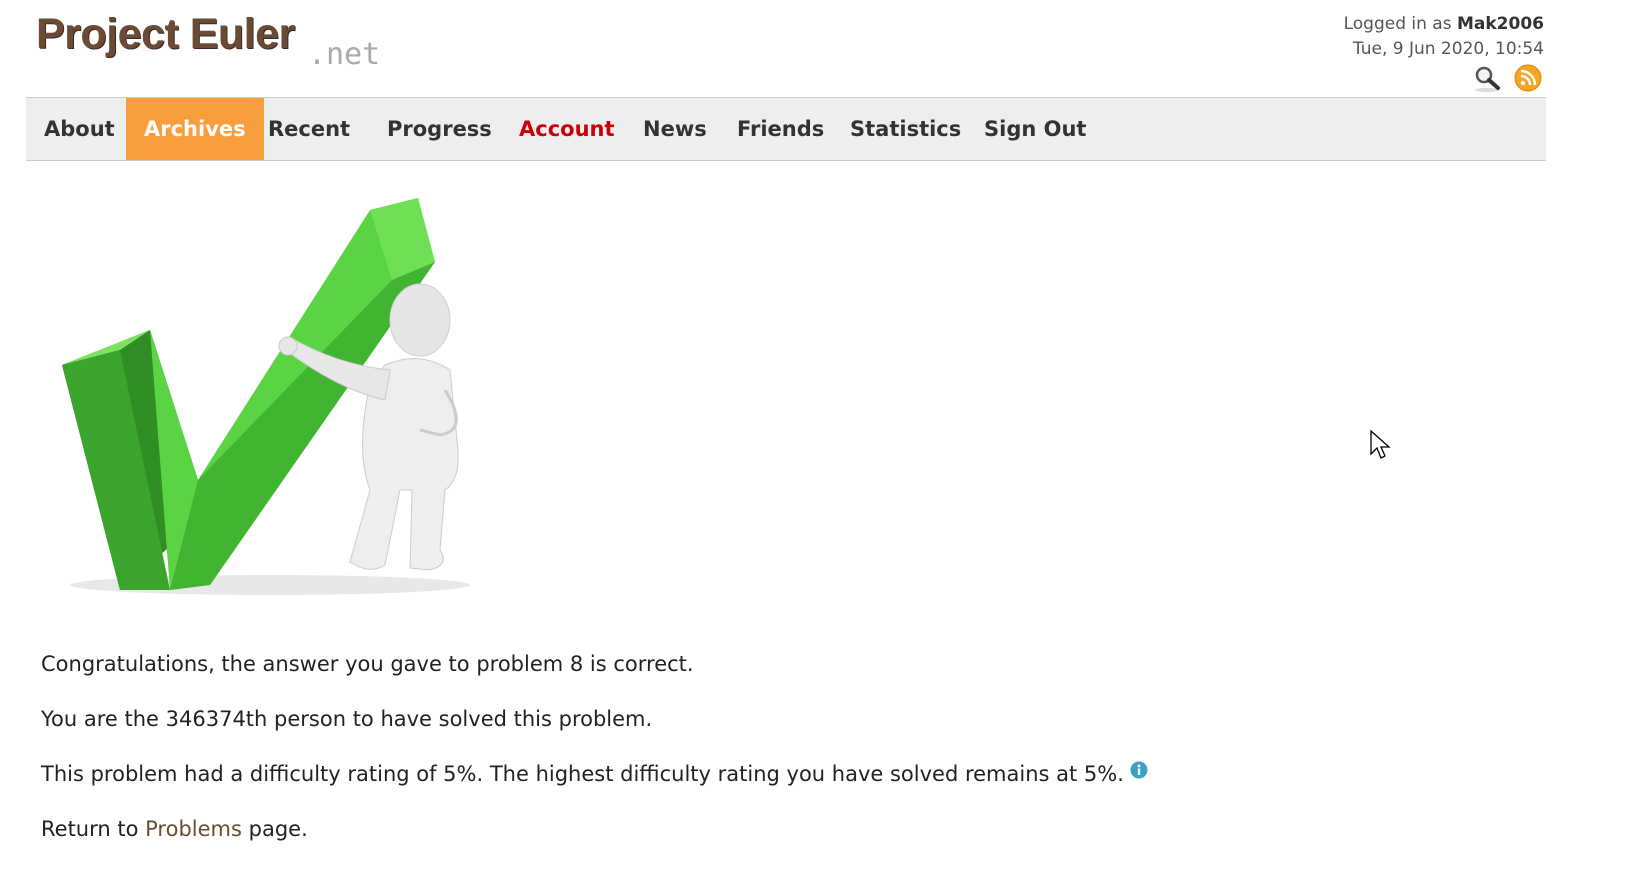 The image size is (1652, 870). Describe the element at coordinates (195, 129) in the screenshot. I see `nav-archives: Archives` at that location.